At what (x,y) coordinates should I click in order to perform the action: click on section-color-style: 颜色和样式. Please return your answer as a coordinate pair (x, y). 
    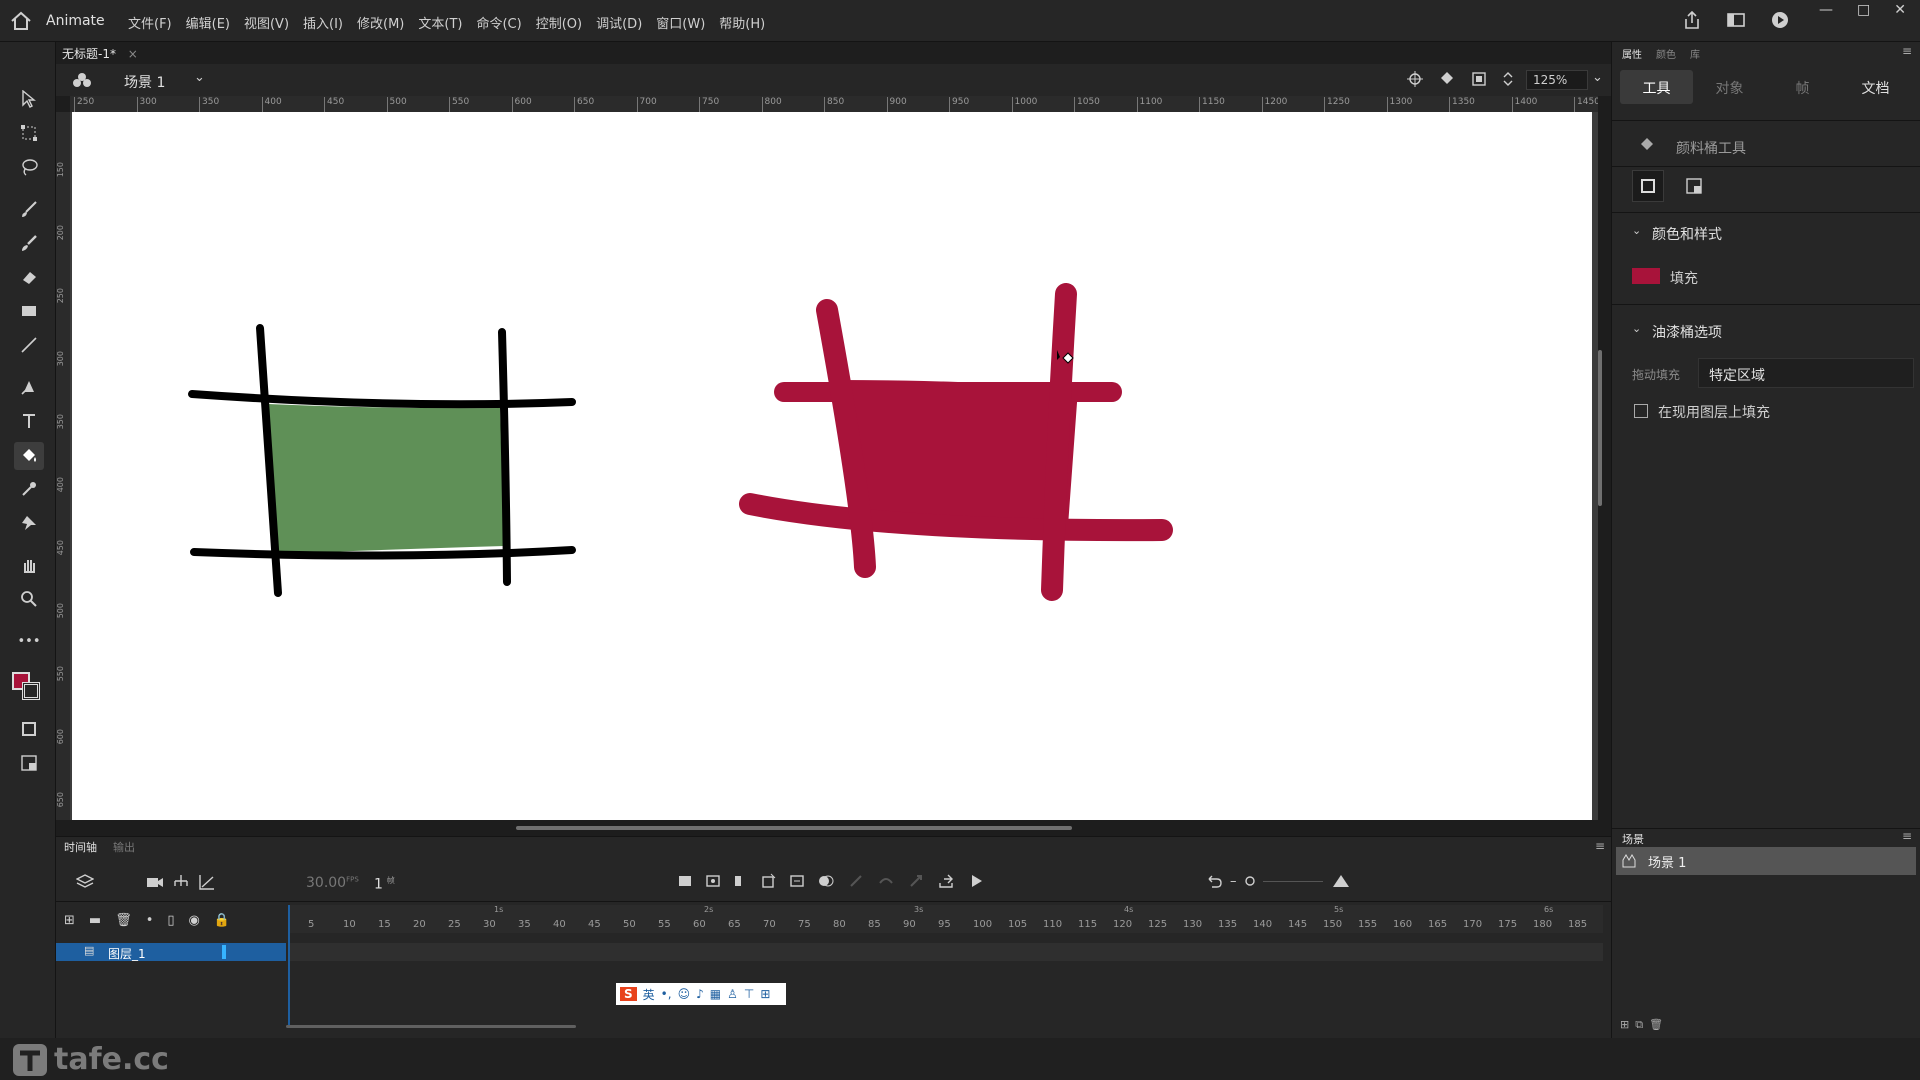
    Looking at the image, I should click on (1687, 234).